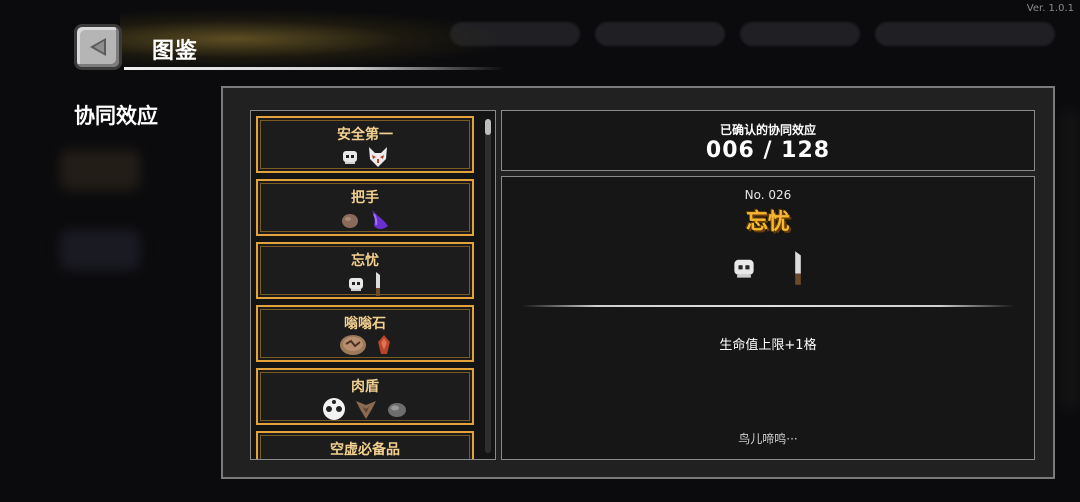 The height and width of the screenshot is (502, 1080). I want to click on bat-wing-icon, so click(366, 410).